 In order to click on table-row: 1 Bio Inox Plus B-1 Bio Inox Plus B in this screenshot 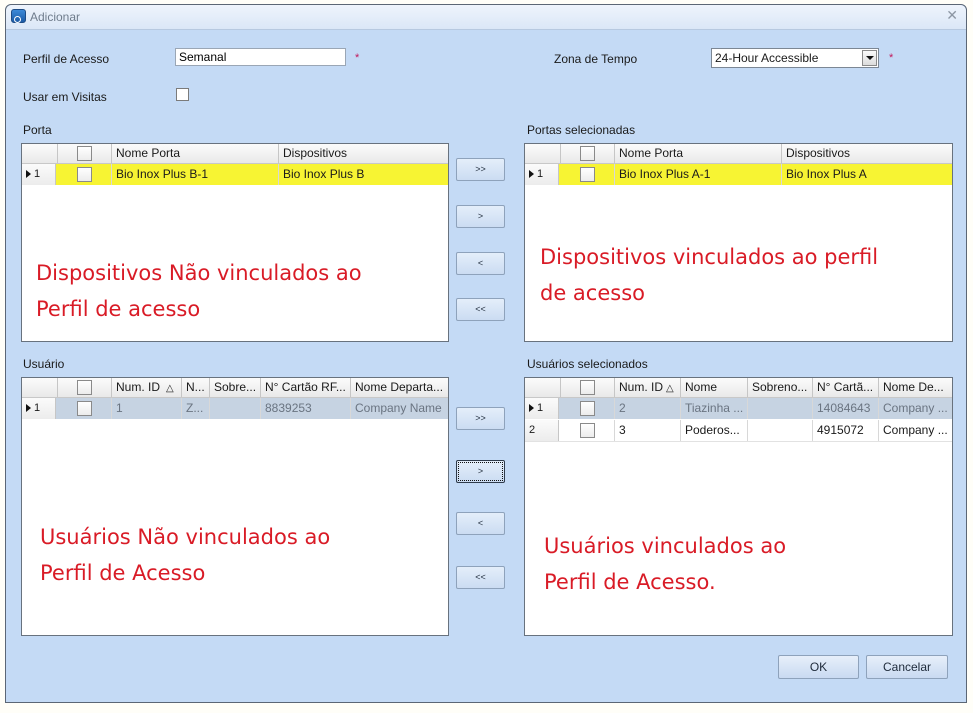, I will do `click(235, 174)`.